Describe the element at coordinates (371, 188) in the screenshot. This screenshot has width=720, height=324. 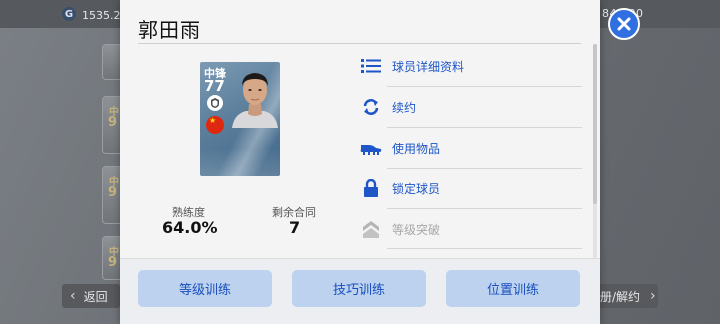
I see `lock-icon` at that location.